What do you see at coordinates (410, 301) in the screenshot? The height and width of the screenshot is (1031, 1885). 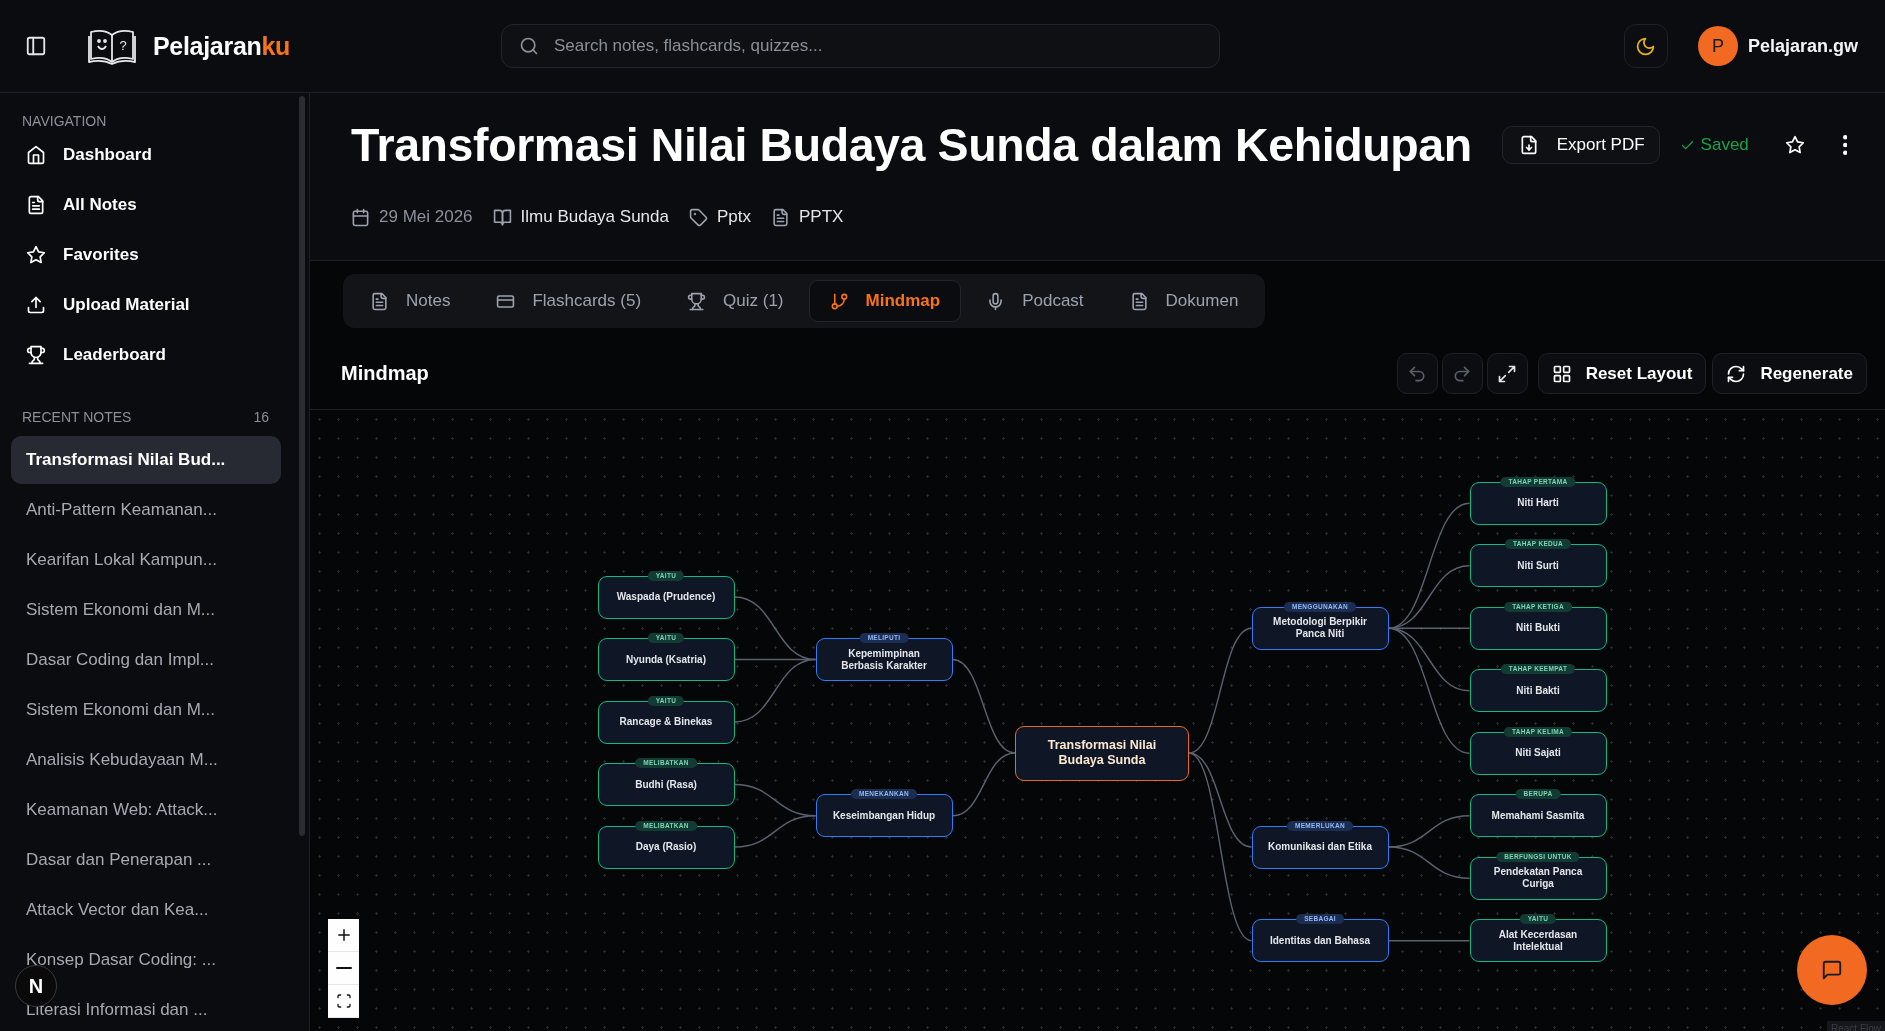 I see `tab: Notes` at bounding box center [410, 301].